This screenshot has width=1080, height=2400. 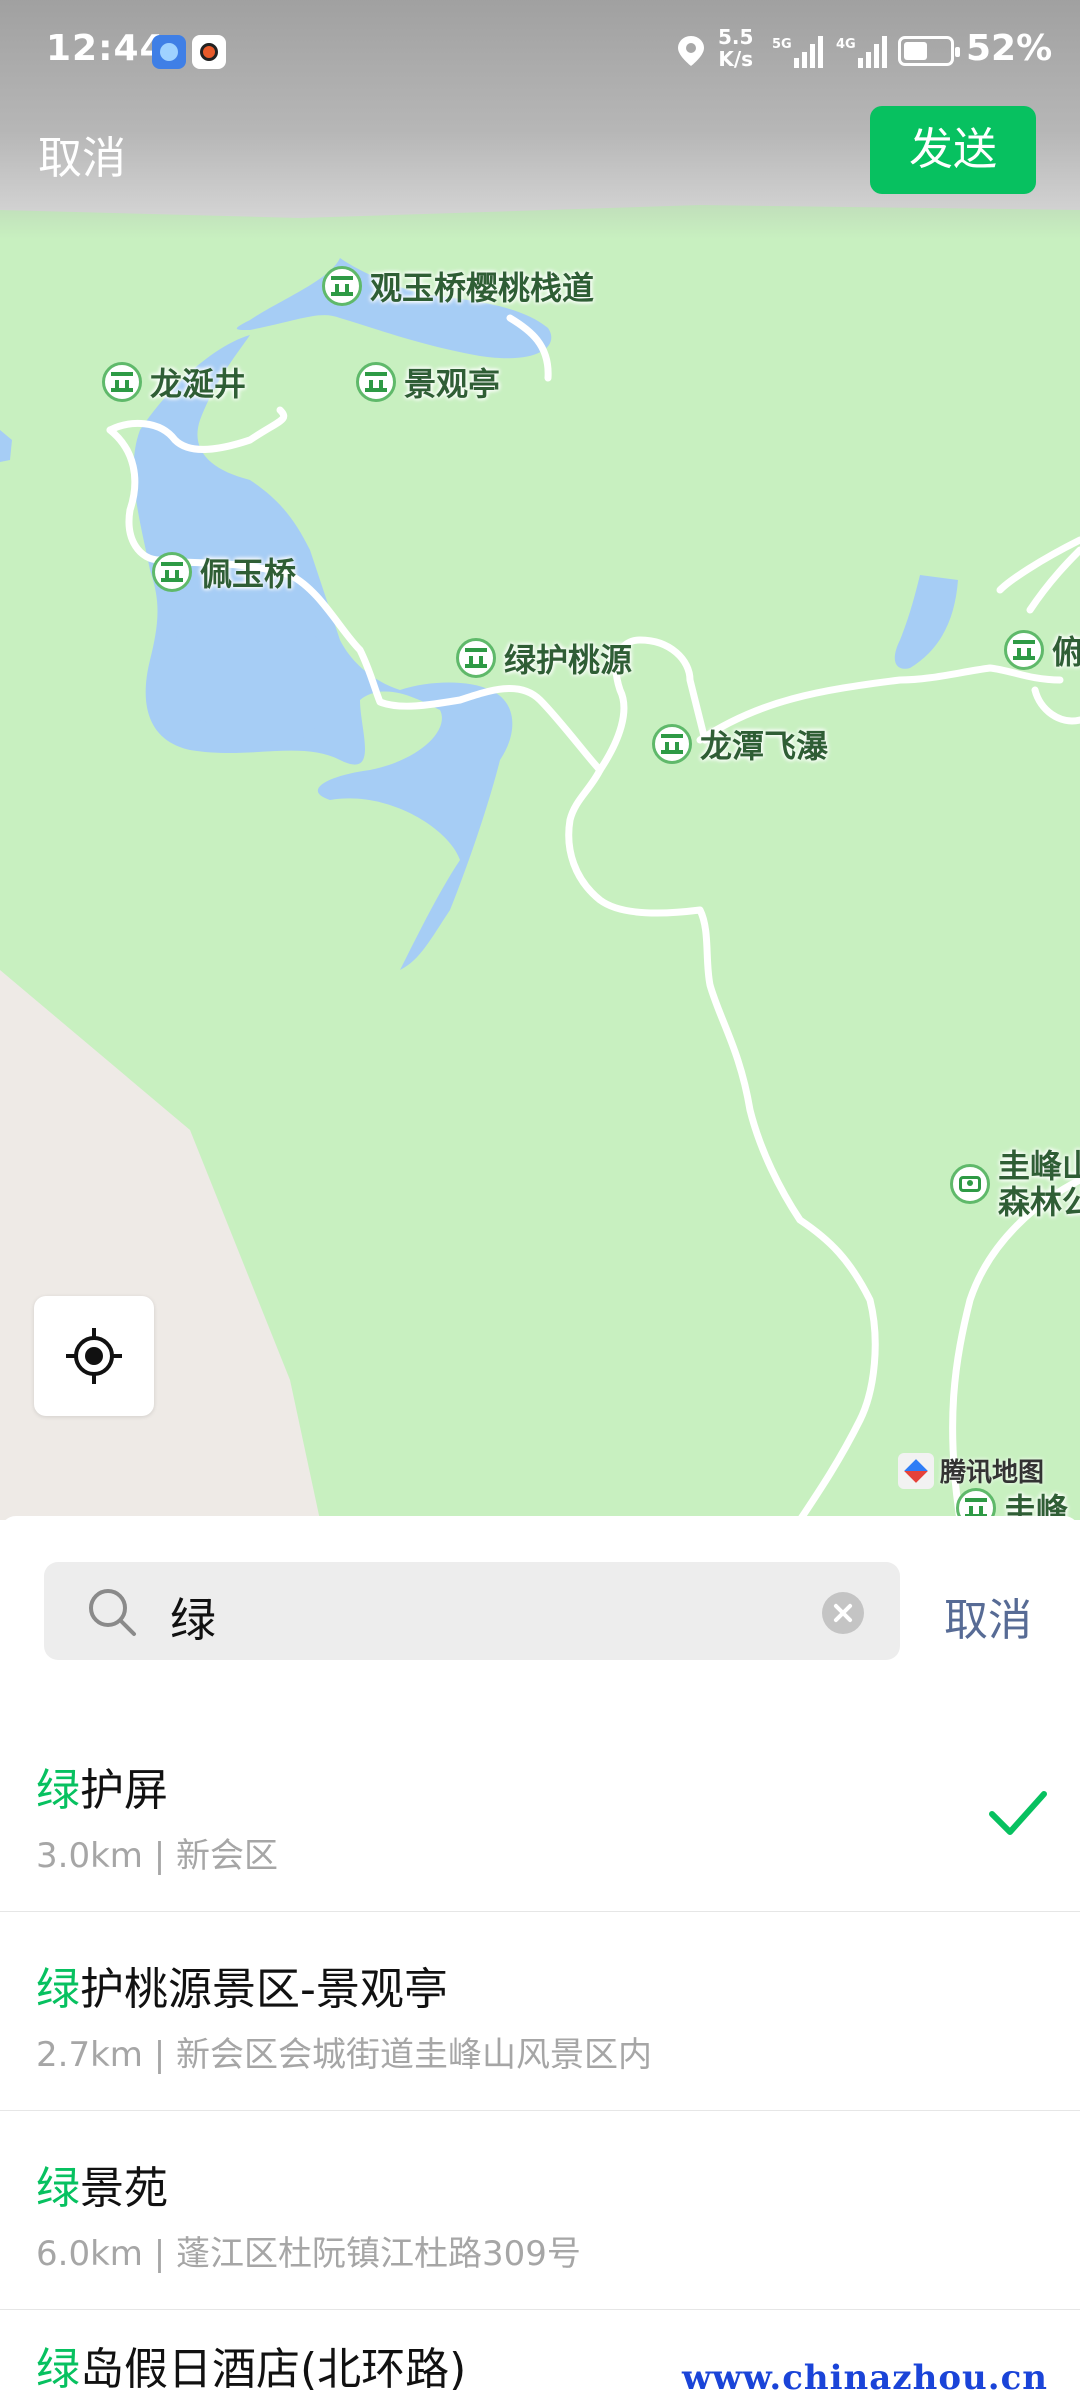 What do you see at coordinates (1039, 1166) in the screenshot?
I see `poi-label-line1: 圭峰山` at bounding box center [1039, 1166].